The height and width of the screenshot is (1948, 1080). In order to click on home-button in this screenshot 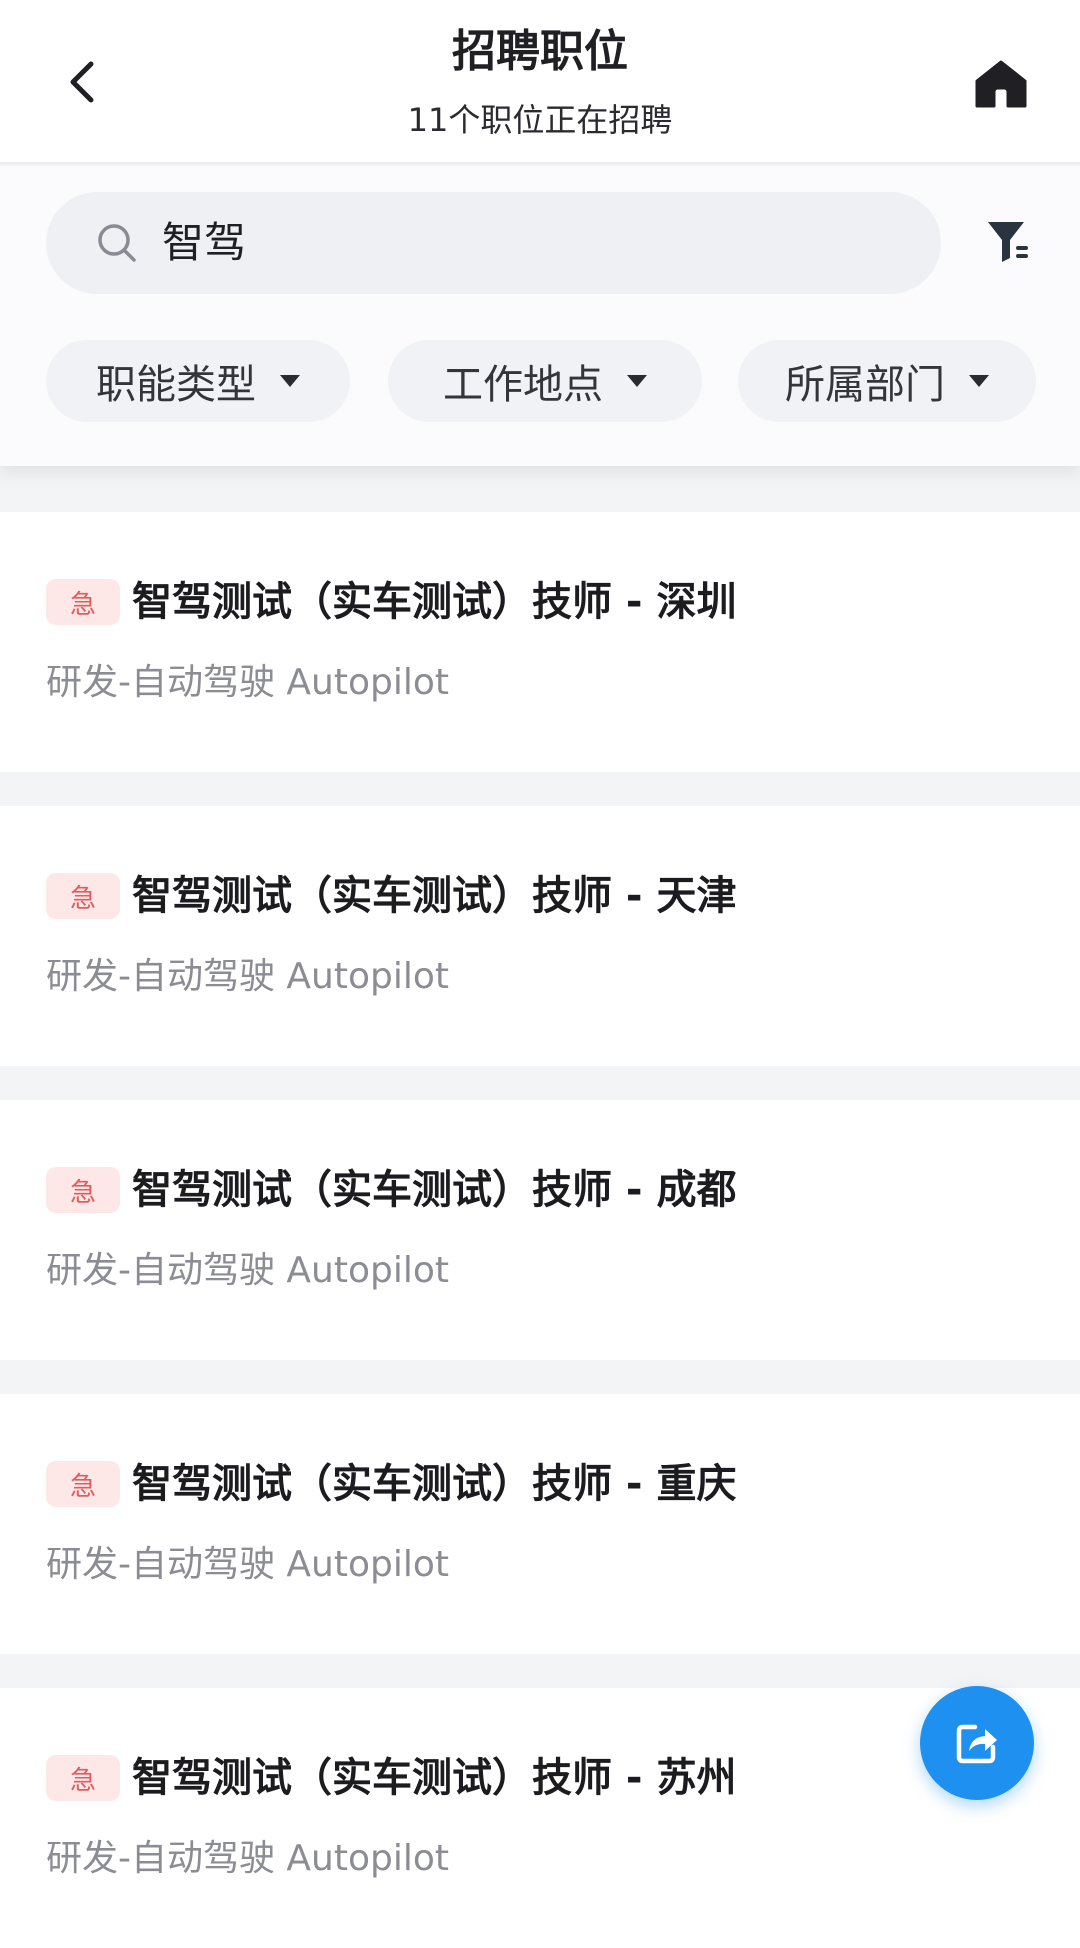, I will do `click(1001, 84)`.